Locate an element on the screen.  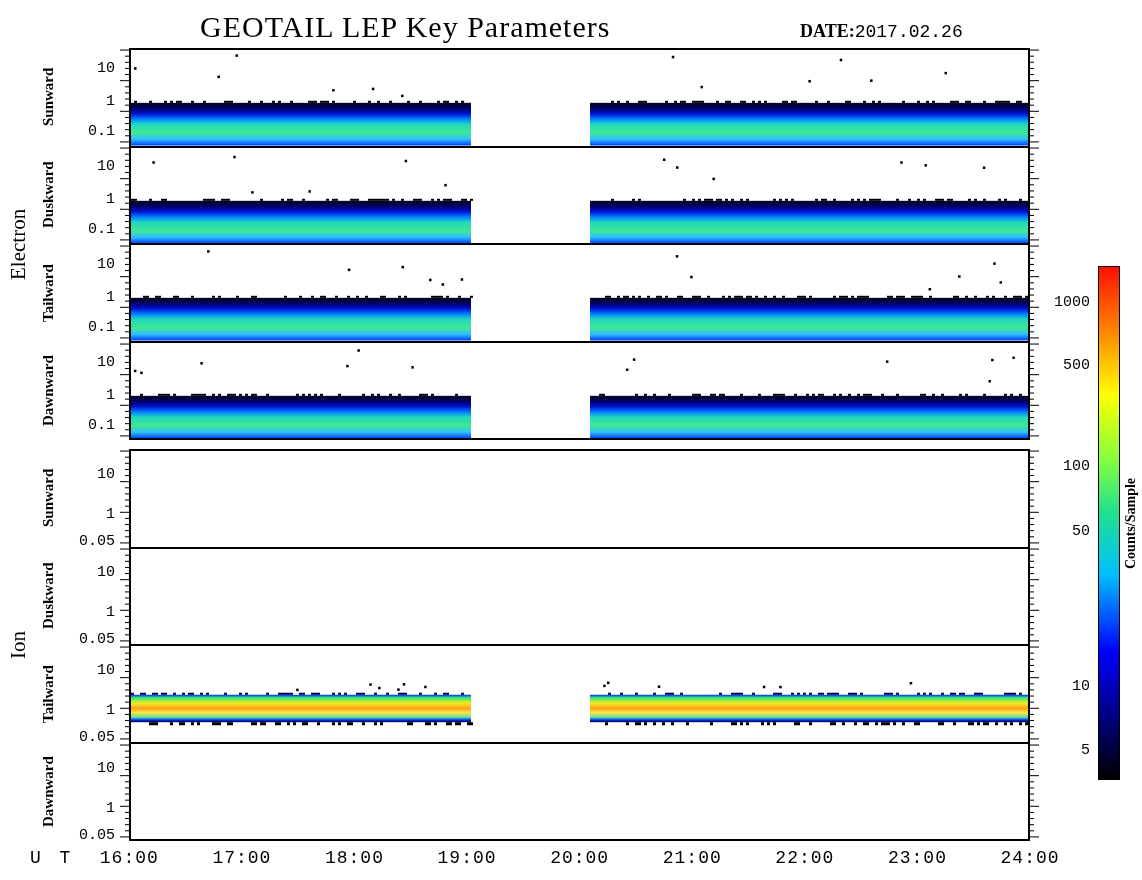
colorbar-tick-label: 500 is located at coordinates (1076, 365).